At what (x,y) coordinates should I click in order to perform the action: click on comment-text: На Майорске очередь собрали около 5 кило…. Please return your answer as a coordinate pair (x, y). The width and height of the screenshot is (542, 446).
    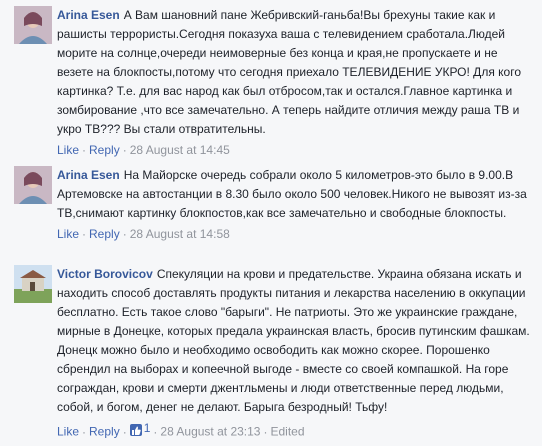
    Looking at the image, I should click on (292, 194).